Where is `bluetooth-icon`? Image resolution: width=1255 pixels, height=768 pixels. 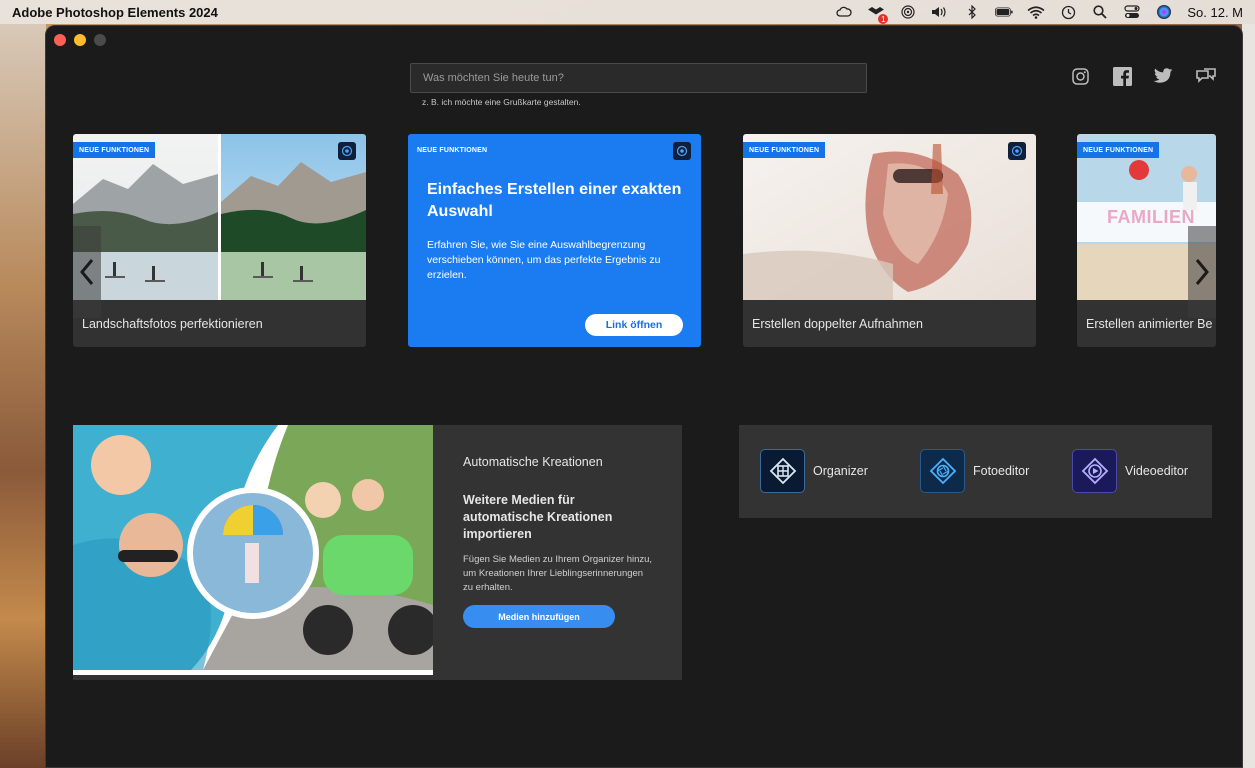
bluetooth-icon is located at coordinates (972, 12).